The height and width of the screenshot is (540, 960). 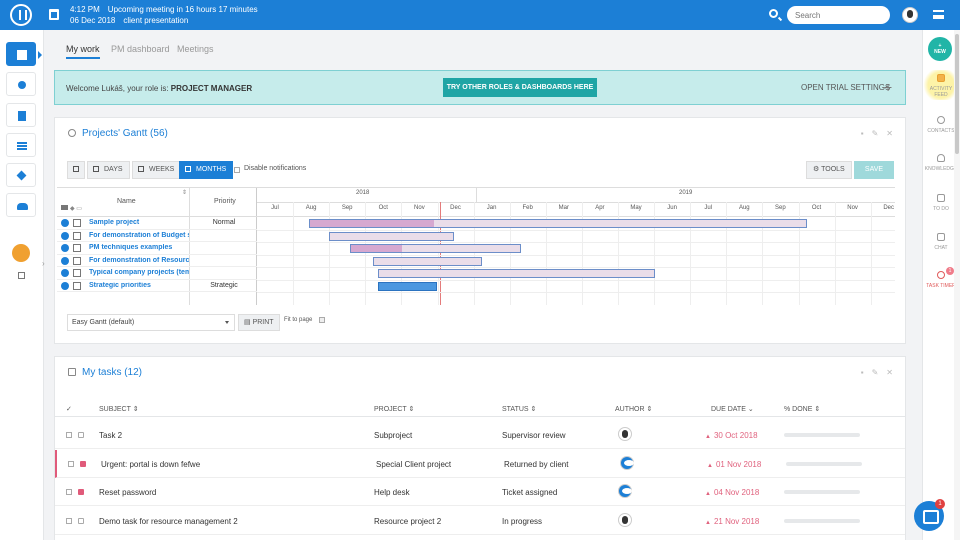 I want to click on gantt-row: For demonstration of Resource, so click(x=157, y=261).